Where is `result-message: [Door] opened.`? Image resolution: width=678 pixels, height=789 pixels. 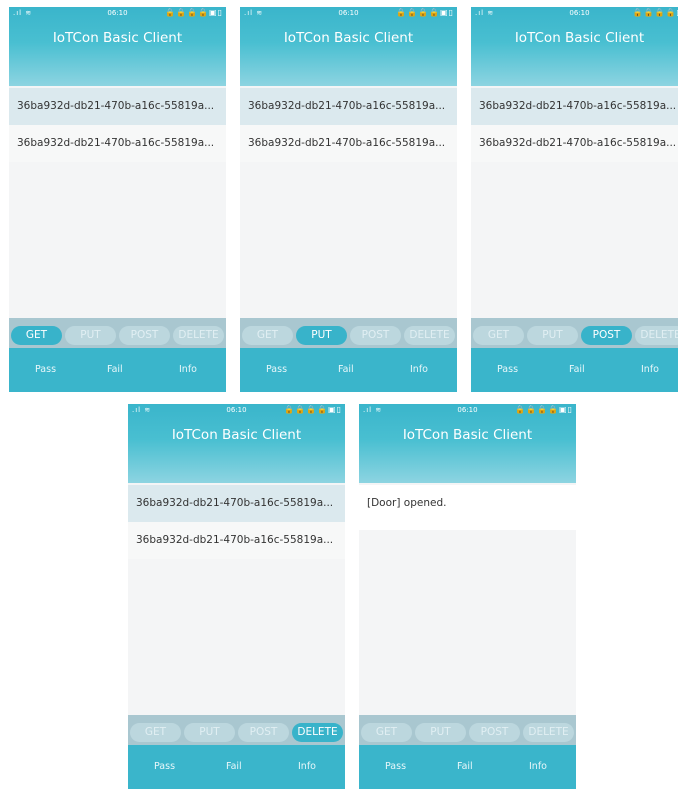 result-message: [Door] opened. is located at coordinates (467, 507).